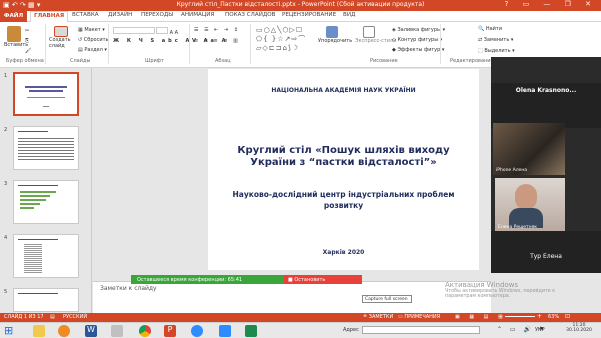 The image size is (601, 338). I want to click on tab-home: ГЛАВНАЯ, so click(49, 16).